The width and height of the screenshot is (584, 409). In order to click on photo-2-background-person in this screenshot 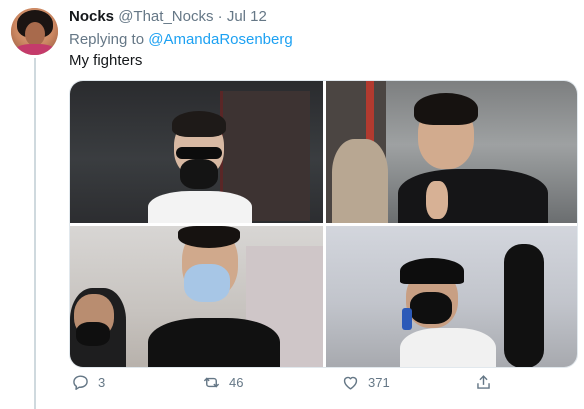, I will do `click(360, 181)`.